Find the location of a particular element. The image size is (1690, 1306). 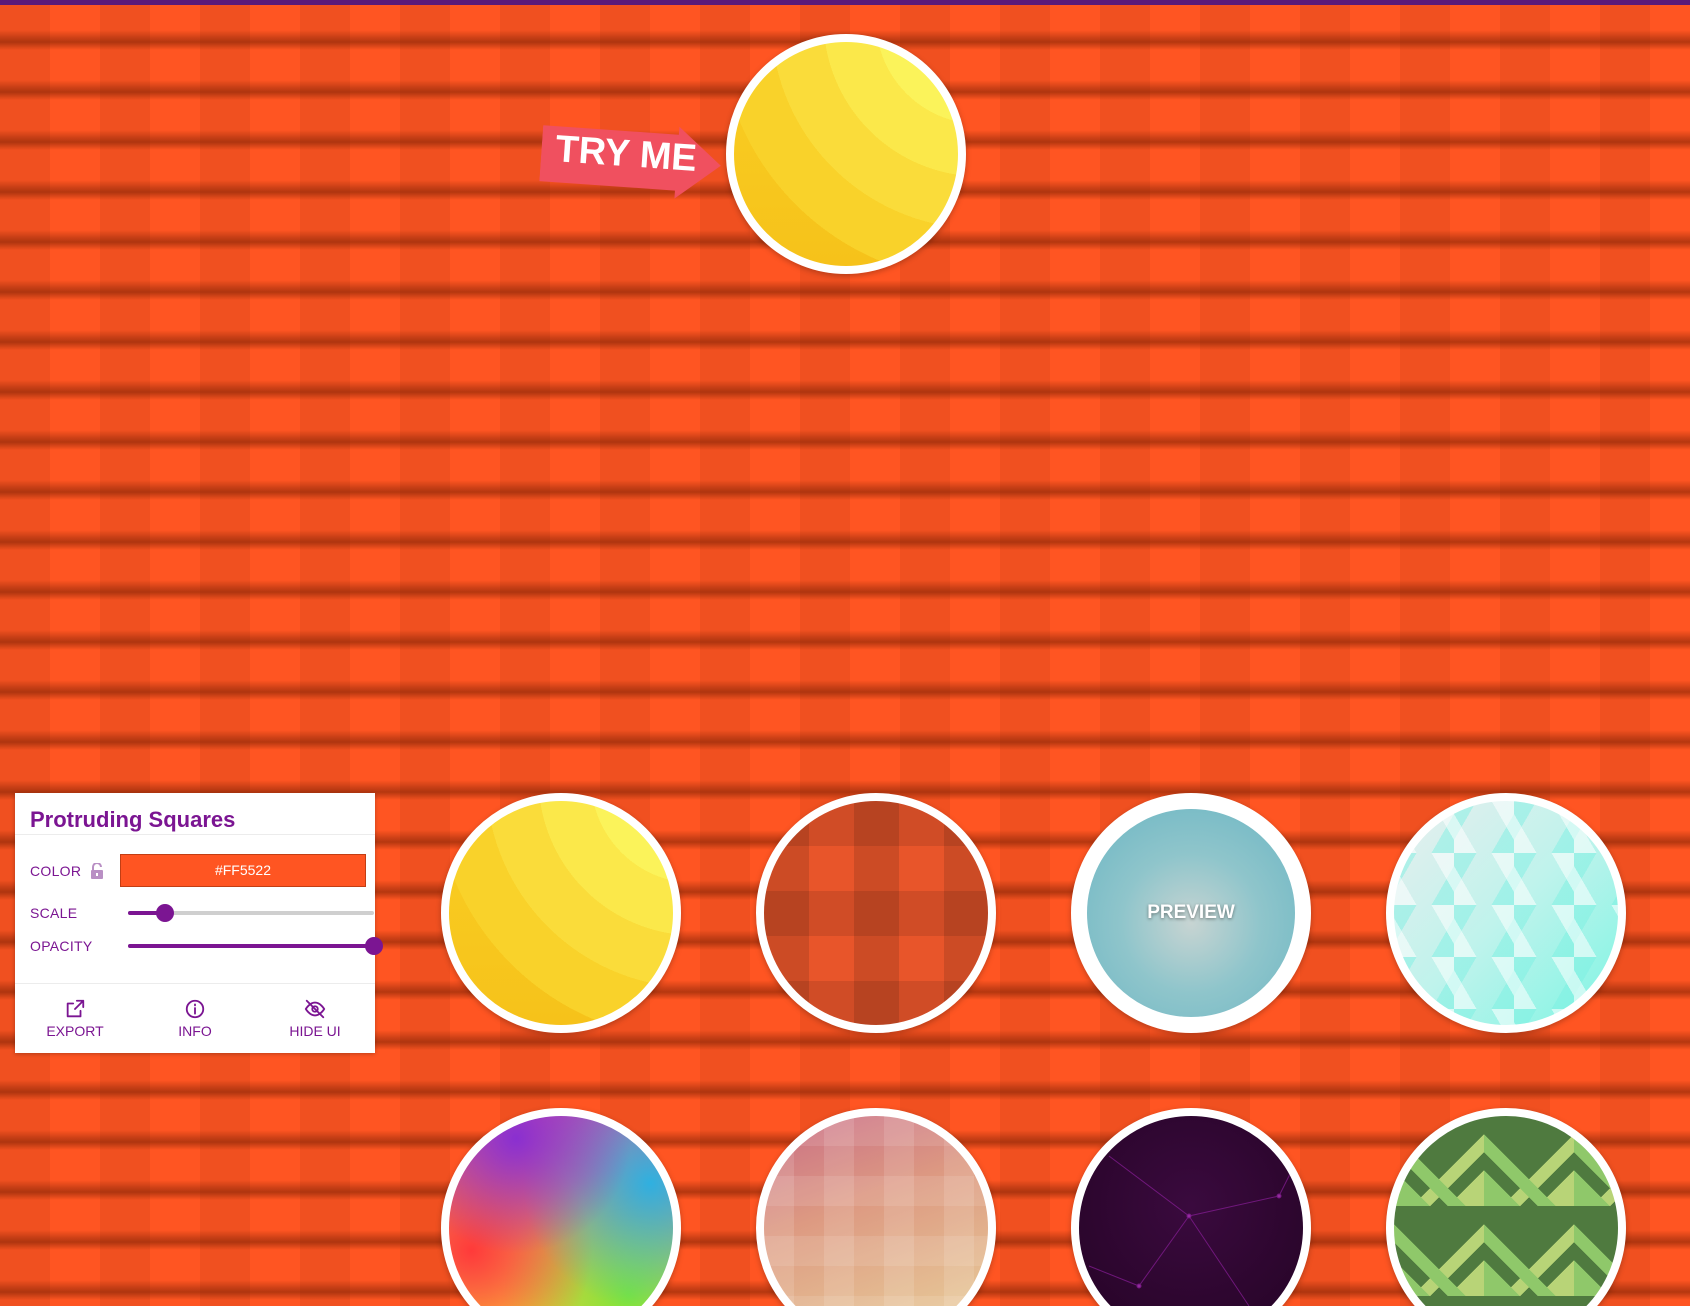

preview-green-diamonds is located at coordinates (1506, 1207).